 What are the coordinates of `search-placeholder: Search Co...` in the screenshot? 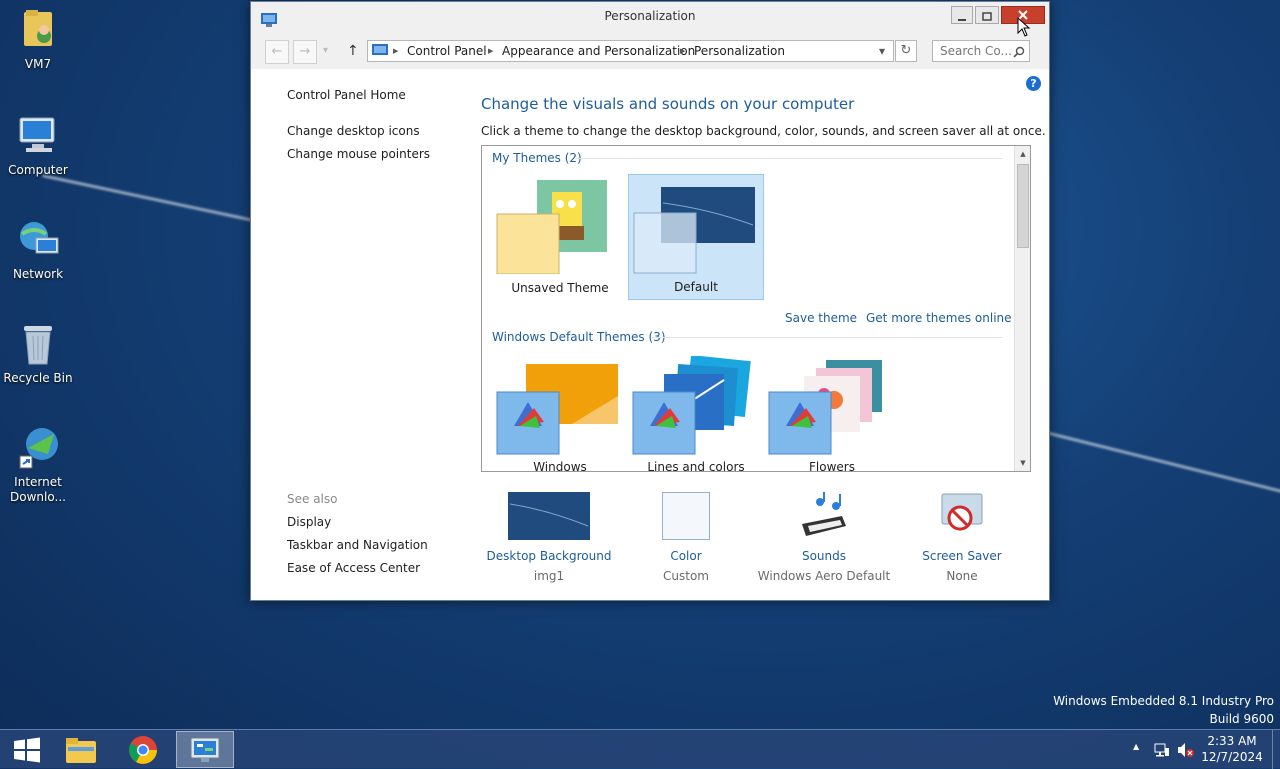 It's located at (976, 51).